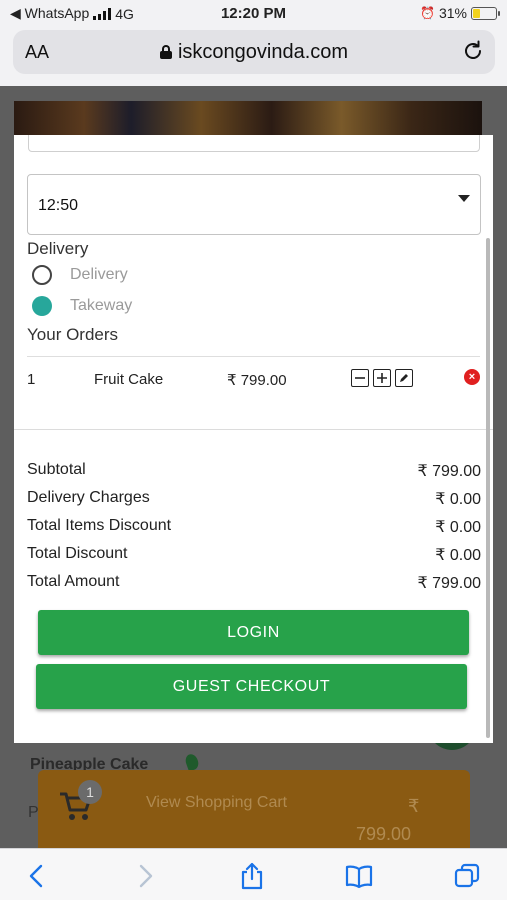 This screenshot has width=507, height=900. What do you see at coordinates (359, 876) in the screenshot?
I see `bookmarks-icon` at bounding box center [359, 876].